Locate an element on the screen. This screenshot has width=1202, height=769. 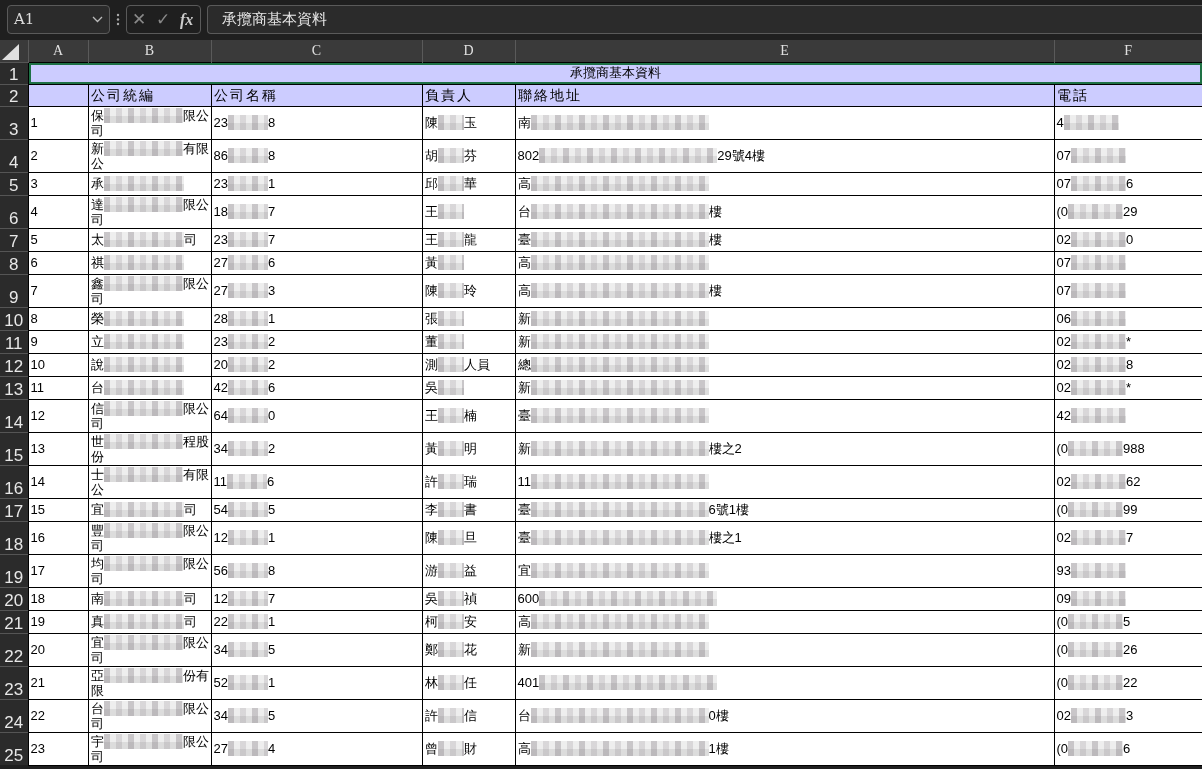
row-header: 11 is located at coordinates (14, 341).